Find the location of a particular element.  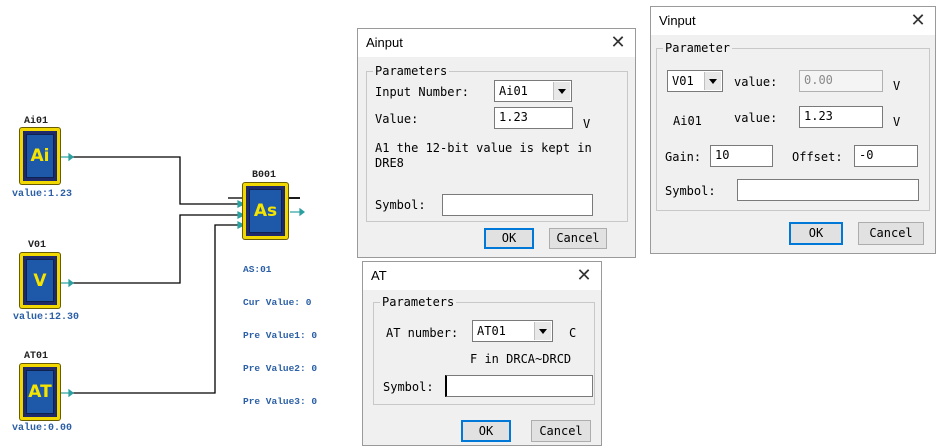

input-number-value: Ai01 is located at coordinates (513, 91).